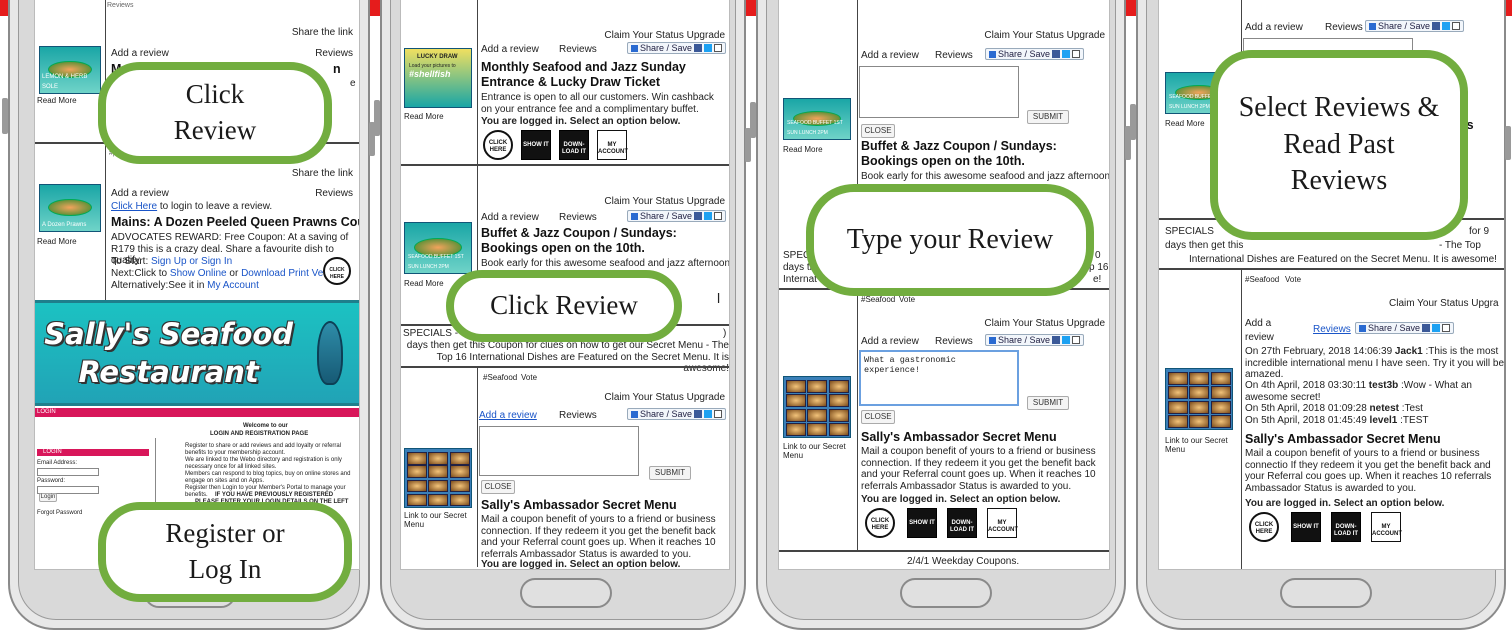 This screenshot has width=1512, height=630. I want to click on claim-status-link: Claim Your Status Upgra, so click(1444, 304).